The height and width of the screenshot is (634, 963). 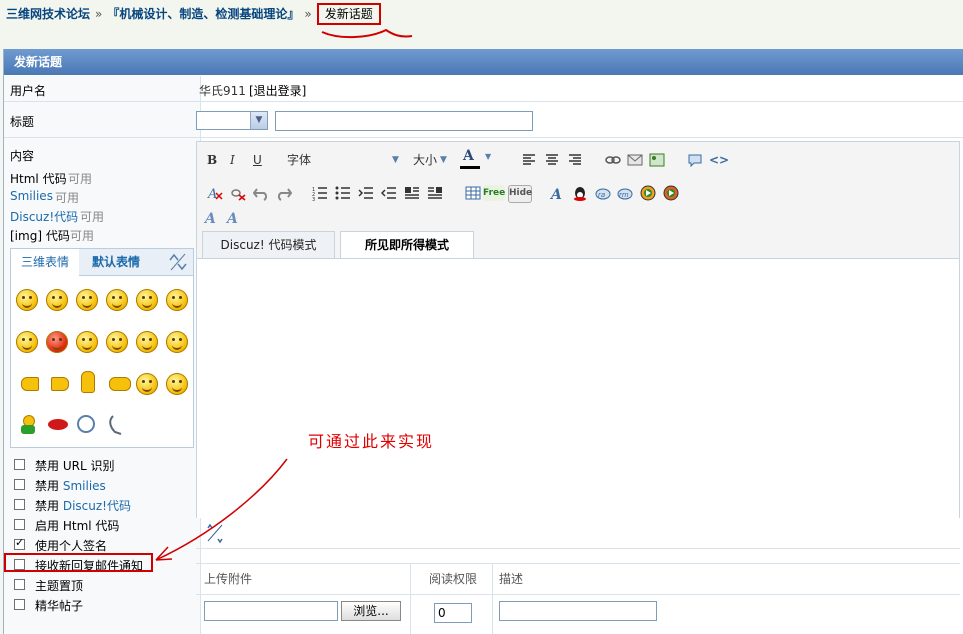 I want to click on breadcrumb: 三维网技术论坛 » 『机械设计、制造、检测基础理论』 » 发新话题, so click(x=193, y=14).